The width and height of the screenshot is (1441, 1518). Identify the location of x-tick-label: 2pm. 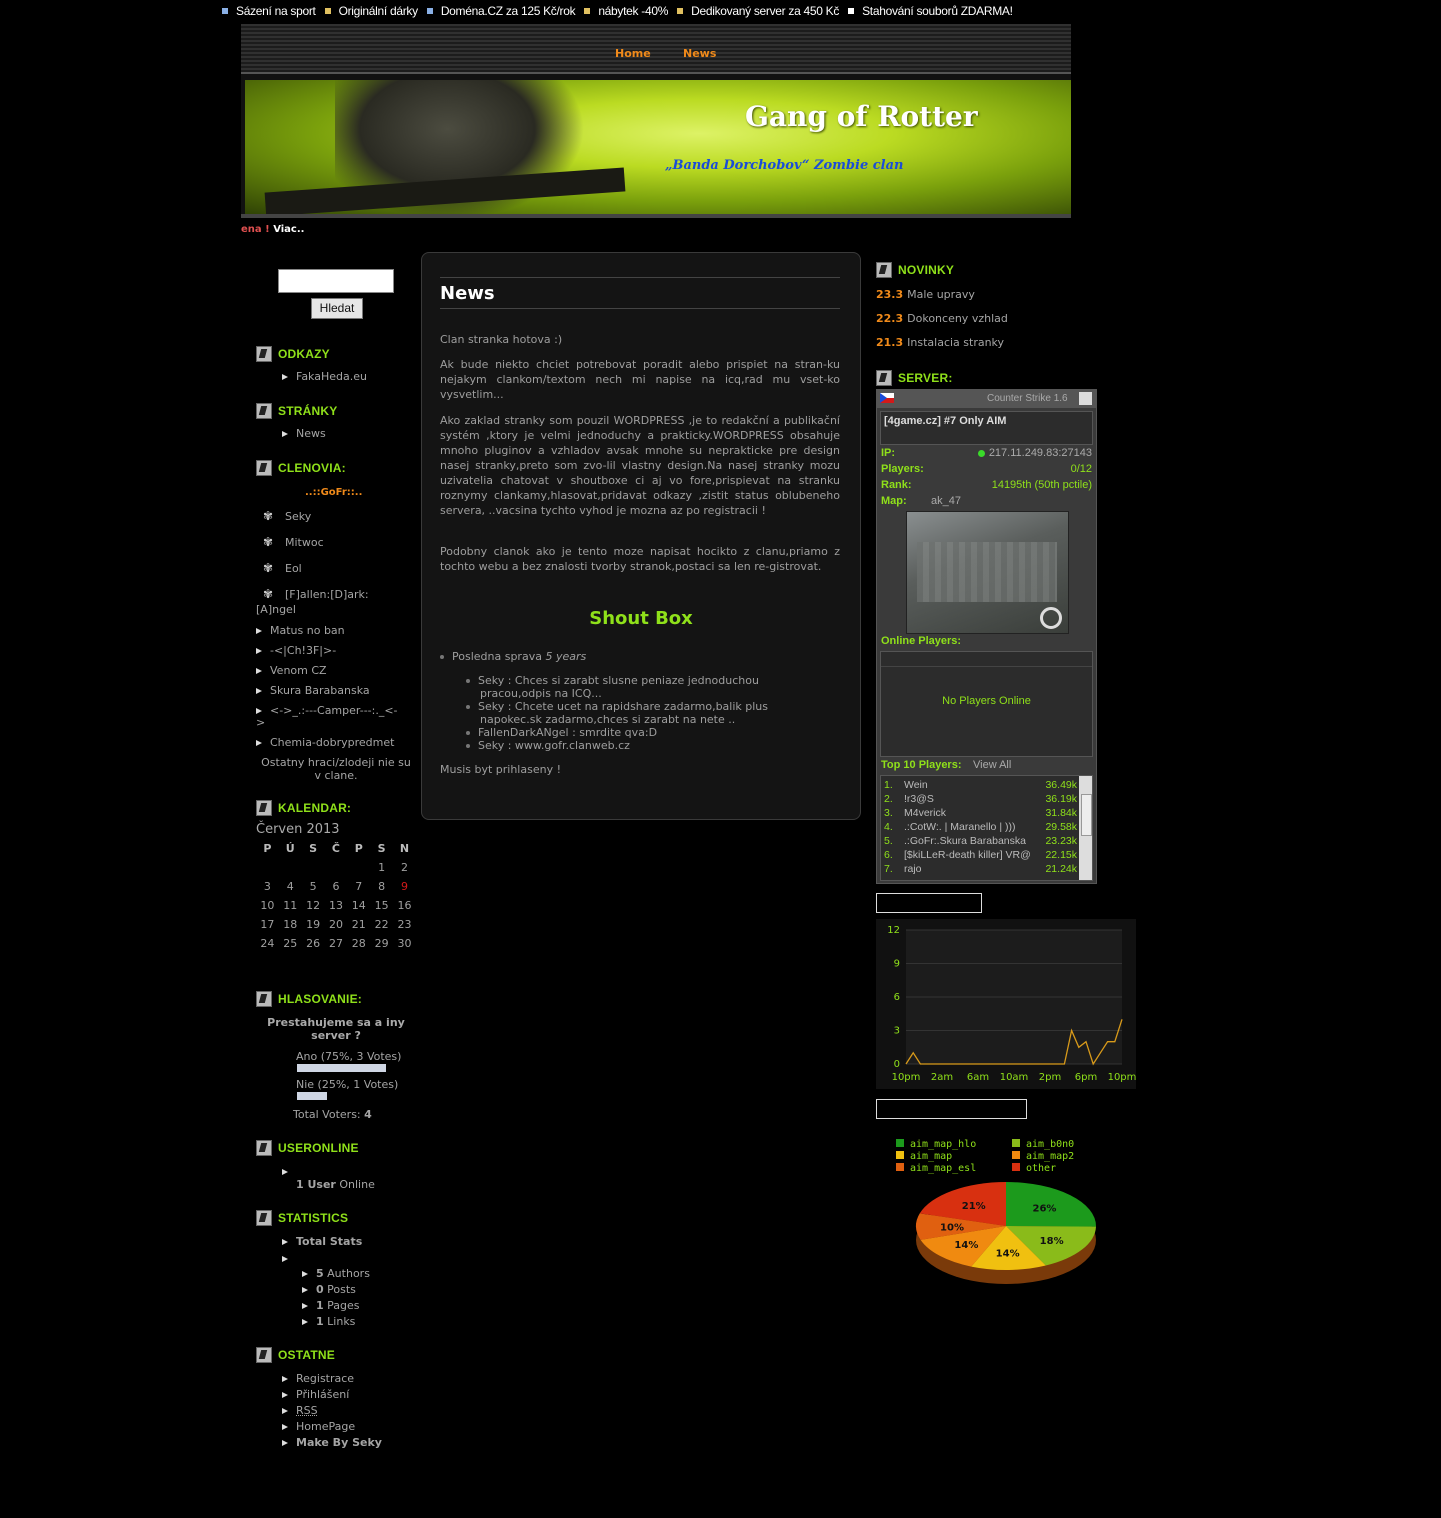
(1050, 1077).